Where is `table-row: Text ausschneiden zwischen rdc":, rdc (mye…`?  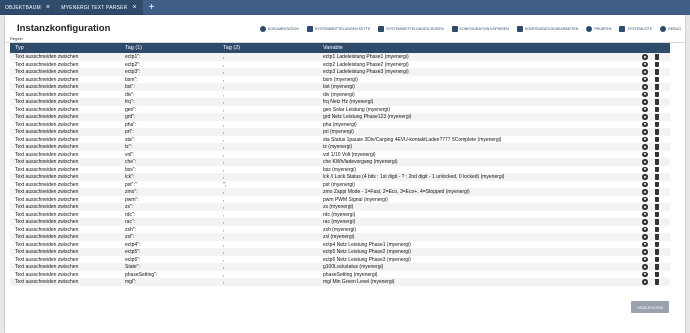
table-row: Text ausschneiden zwischen rdc":, rdc (mye… is located at coordinates (340, 215).